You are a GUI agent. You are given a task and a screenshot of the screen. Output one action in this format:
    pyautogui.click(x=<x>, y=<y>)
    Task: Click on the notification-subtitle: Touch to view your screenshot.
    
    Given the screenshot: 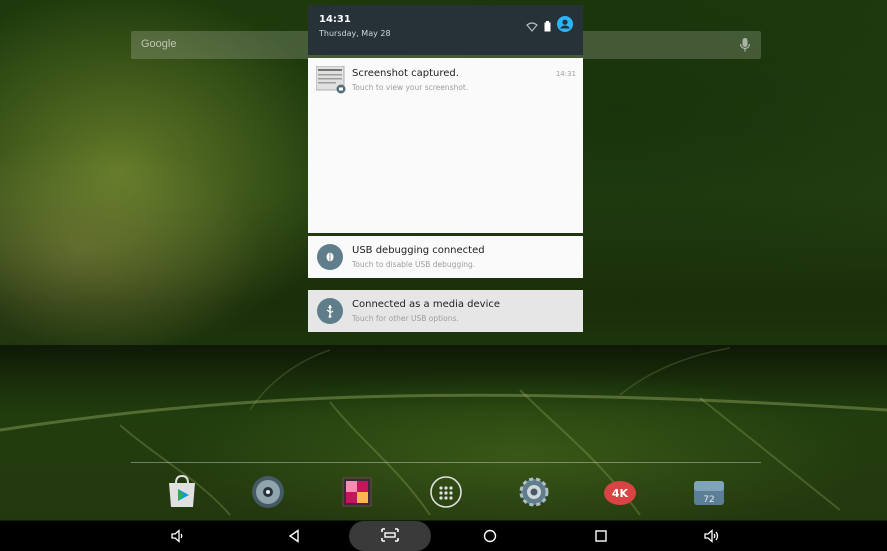 What is the action you would take?
    pyautogui.click(x=410, y=87)
    